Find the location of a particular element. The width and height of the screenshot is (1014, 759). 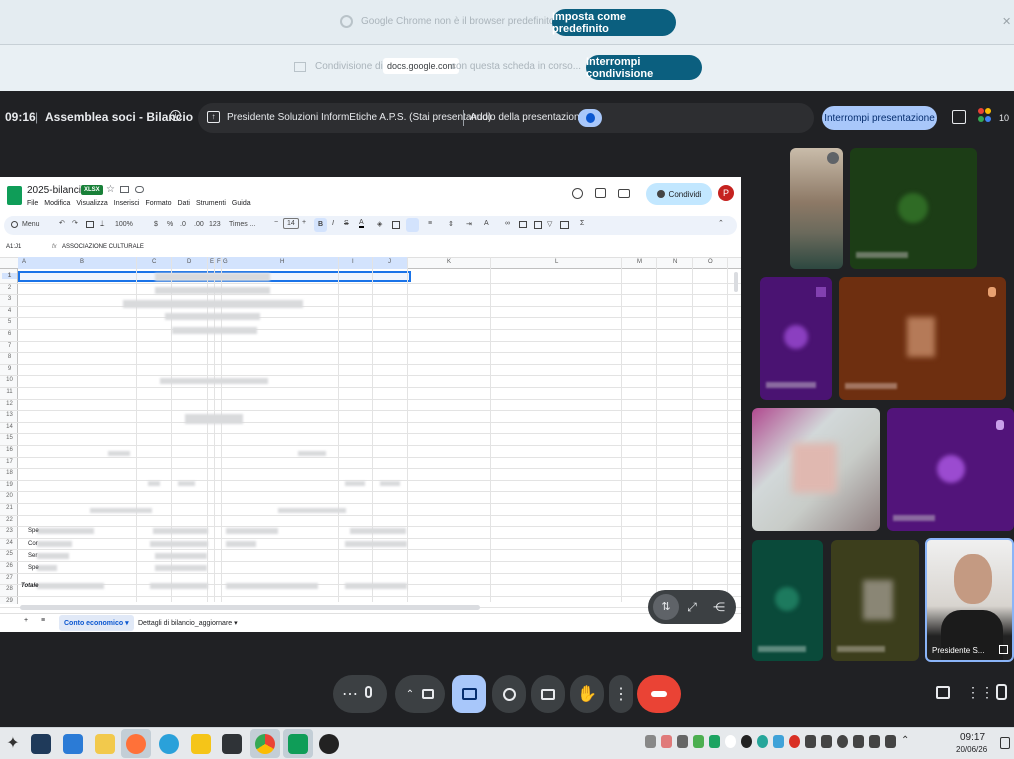

font-size-decrease: − is located at coordinates (276, 222).